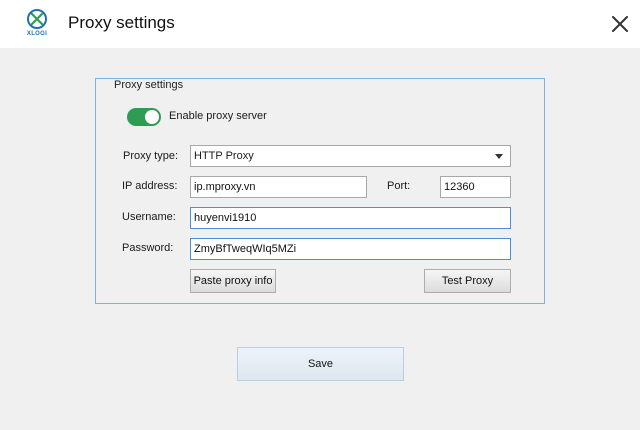  I want to click on close-icon, so click(620, 24).